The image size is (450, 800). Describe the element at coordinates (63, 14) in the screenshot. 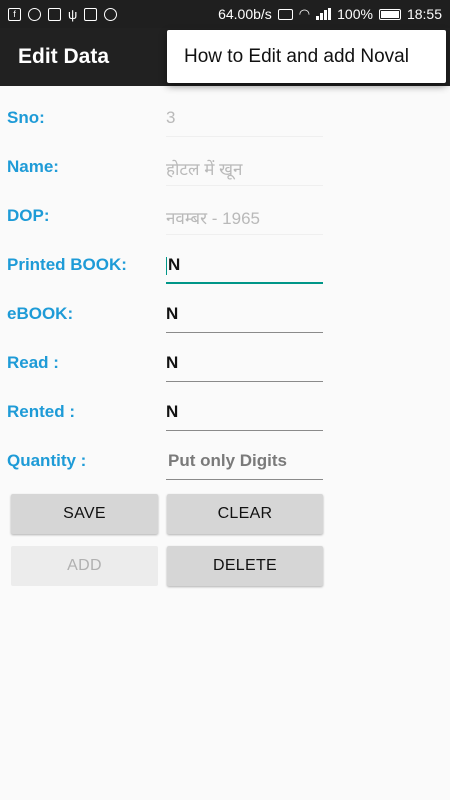

I see `notification-icons: f ψ` at that location.